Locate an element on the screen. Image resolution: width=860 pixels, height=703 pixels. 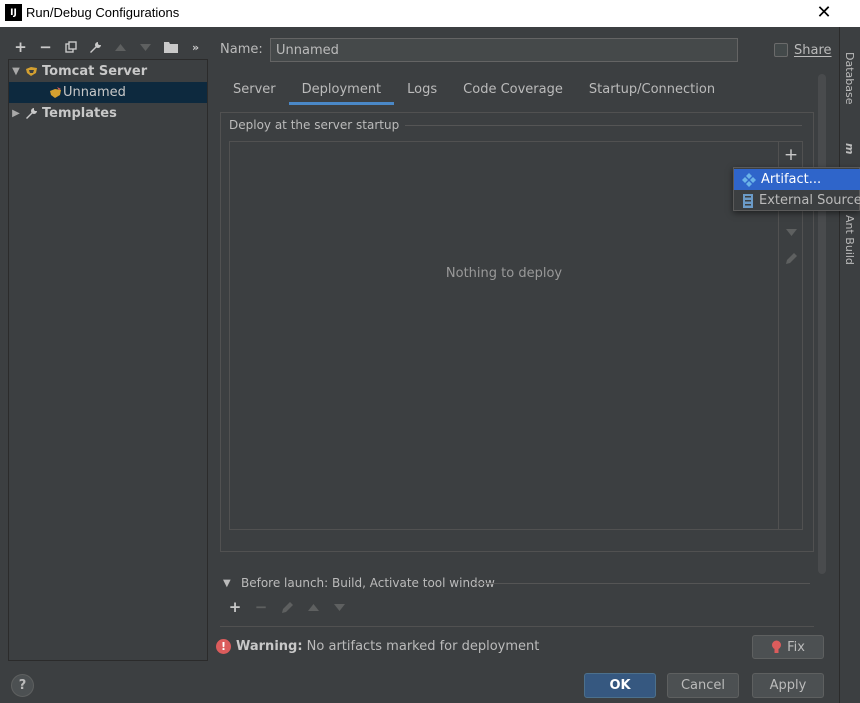
tree-item-unnamed: Unnamed is located at coordinates (108, 92).